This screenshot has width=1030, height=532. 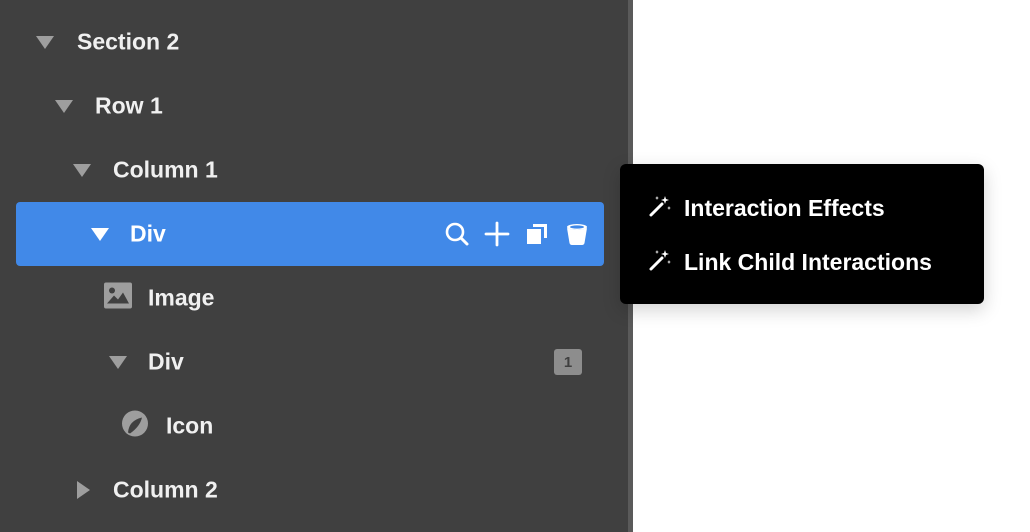 What do you see at coordinates (497, 234) in the screenshot?
I see `add-icon` at bounding box center [497, 234].